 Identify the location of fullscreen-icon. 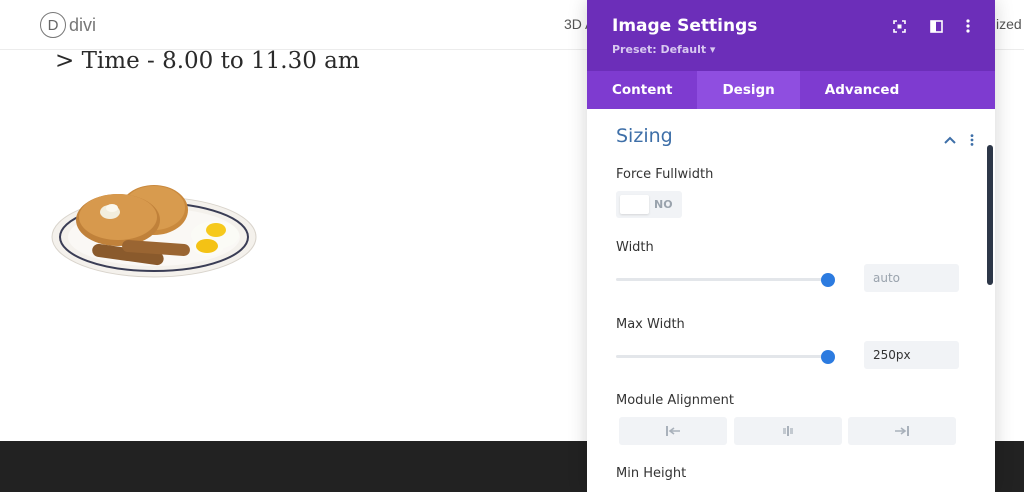
(899, 26).